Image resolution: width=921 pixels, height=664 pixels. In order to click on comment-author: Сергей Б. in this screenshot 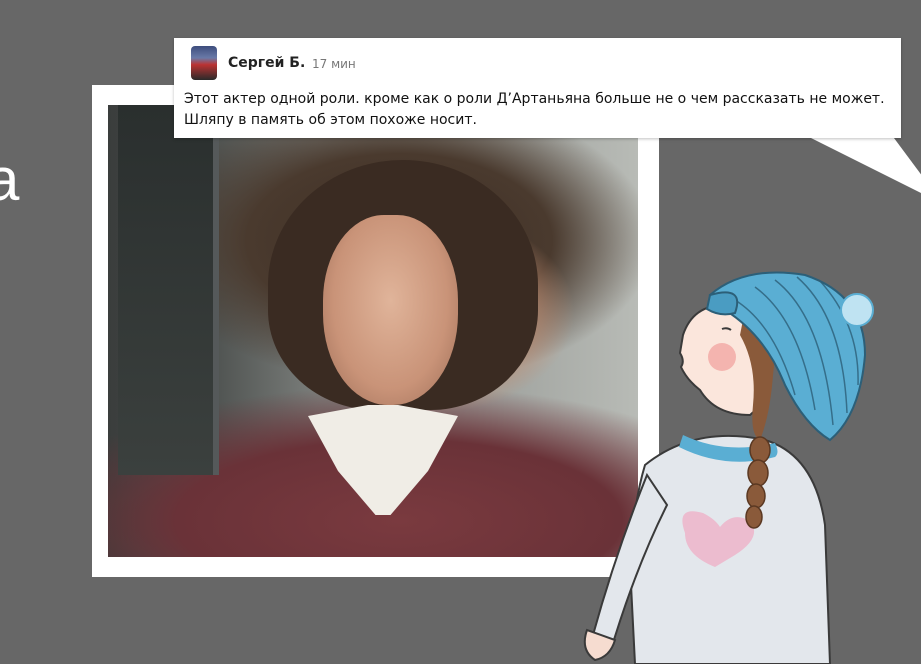, I will do `click(266, 63)`.